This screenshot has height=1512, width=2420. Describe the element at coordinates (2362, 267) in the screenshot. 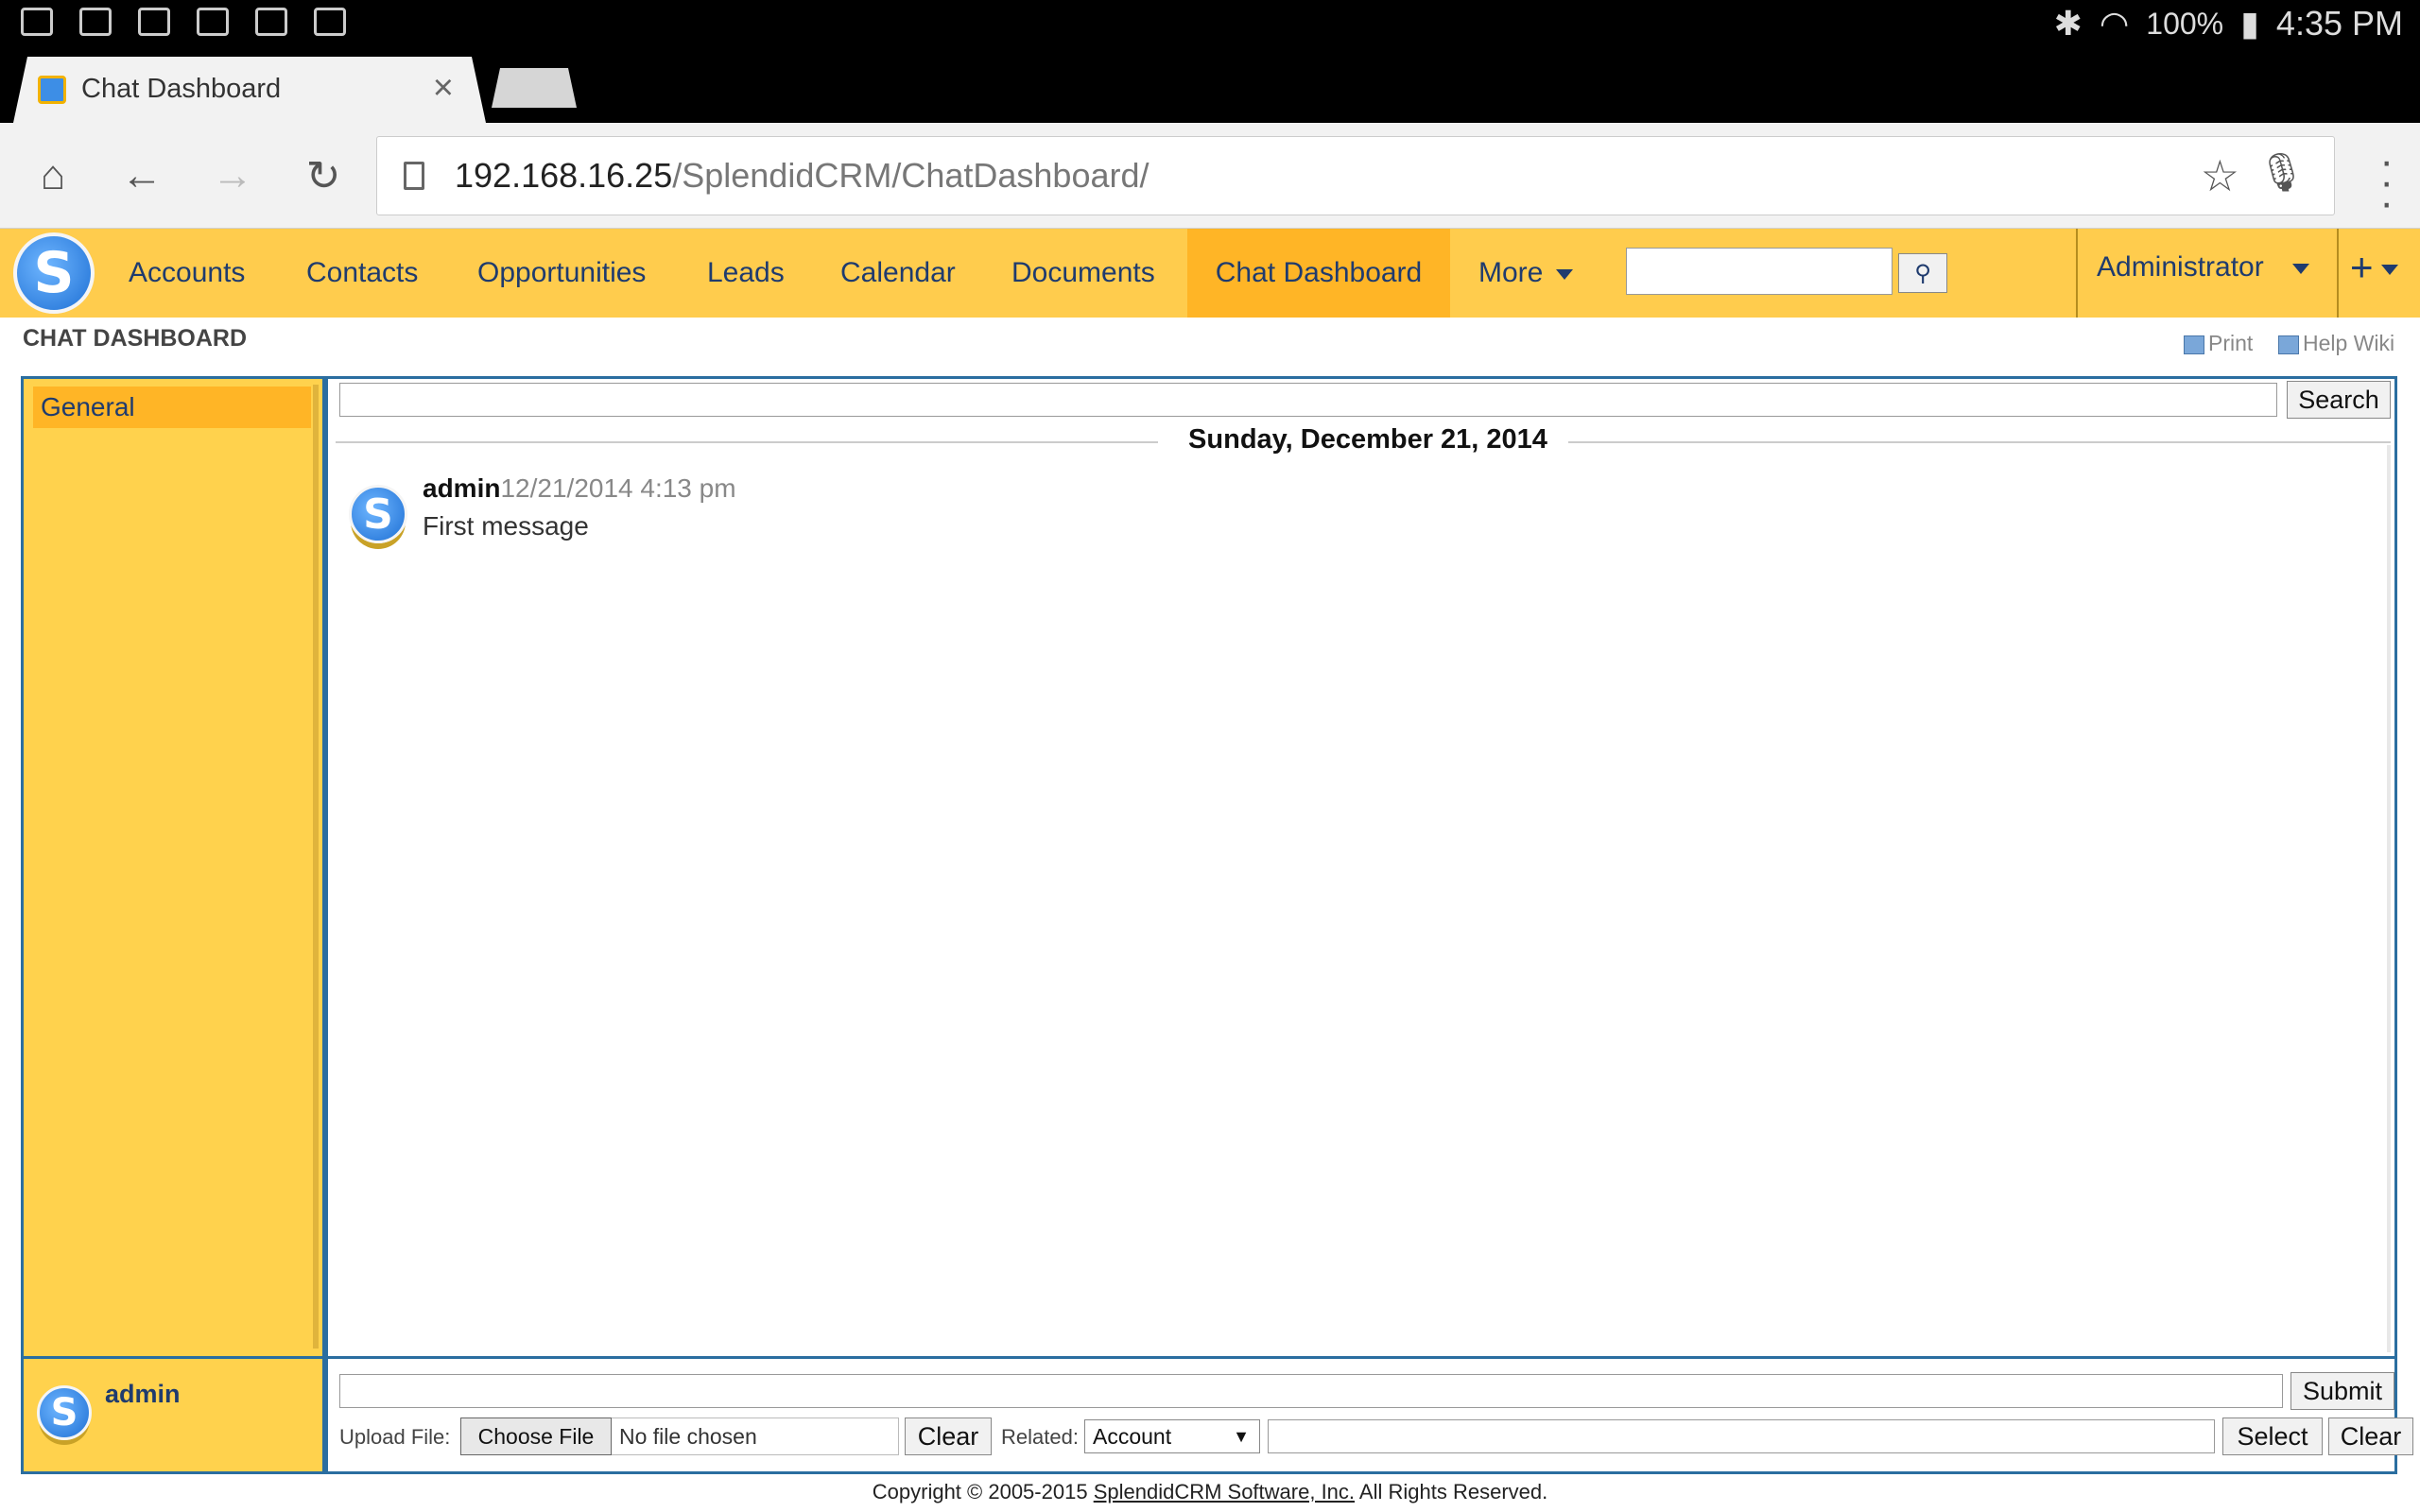

I see `plus-icon: +` at that location.